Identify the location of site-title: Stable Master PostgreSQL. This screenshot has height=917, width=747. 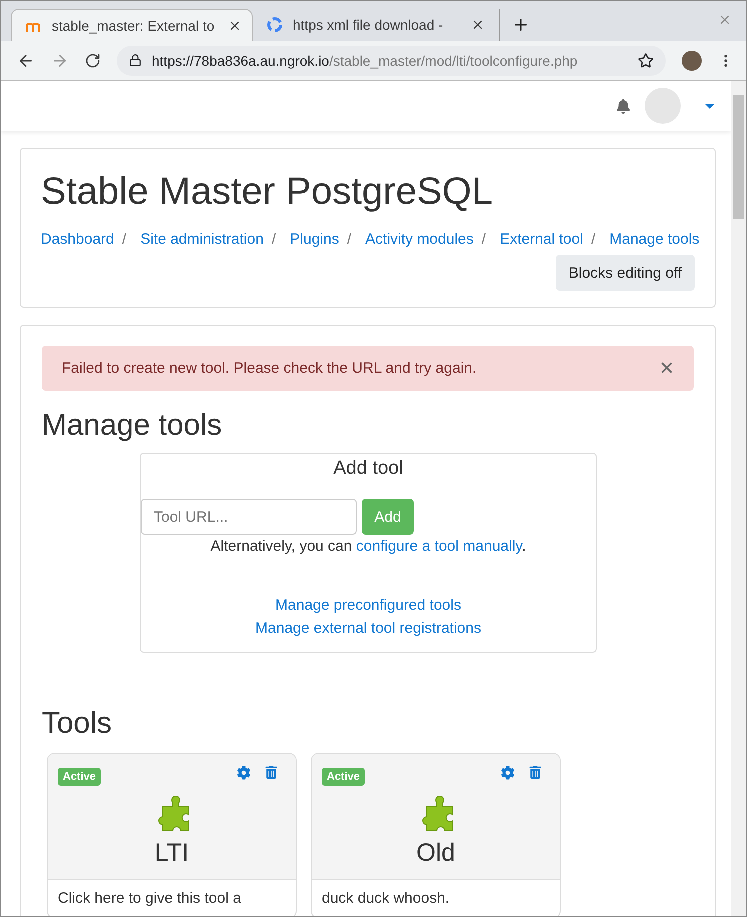
(267, 192).